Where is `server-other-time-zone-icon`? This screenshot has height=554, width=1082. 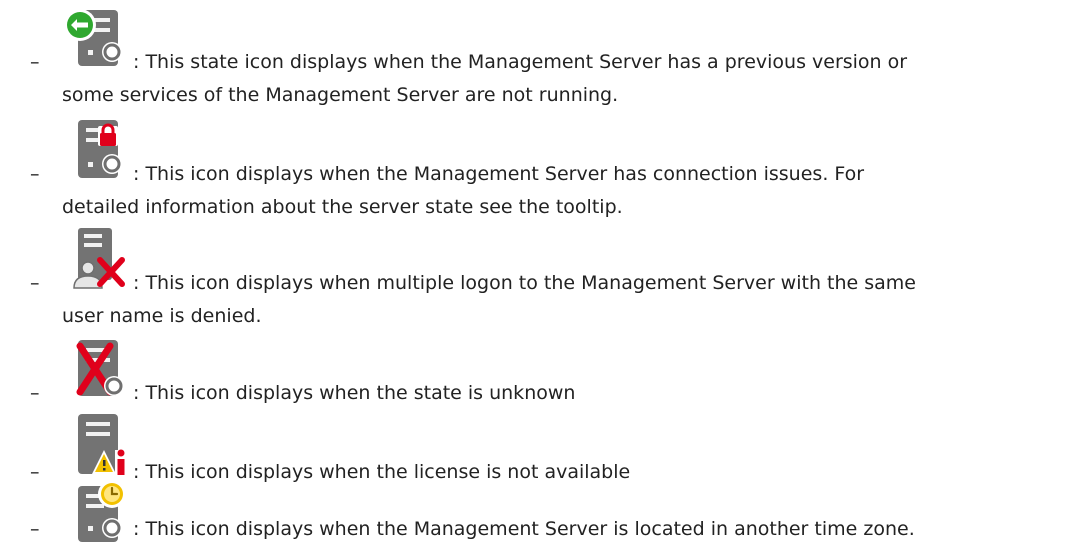 server-other-time-zone-icon is located at coordinates (95, 513).